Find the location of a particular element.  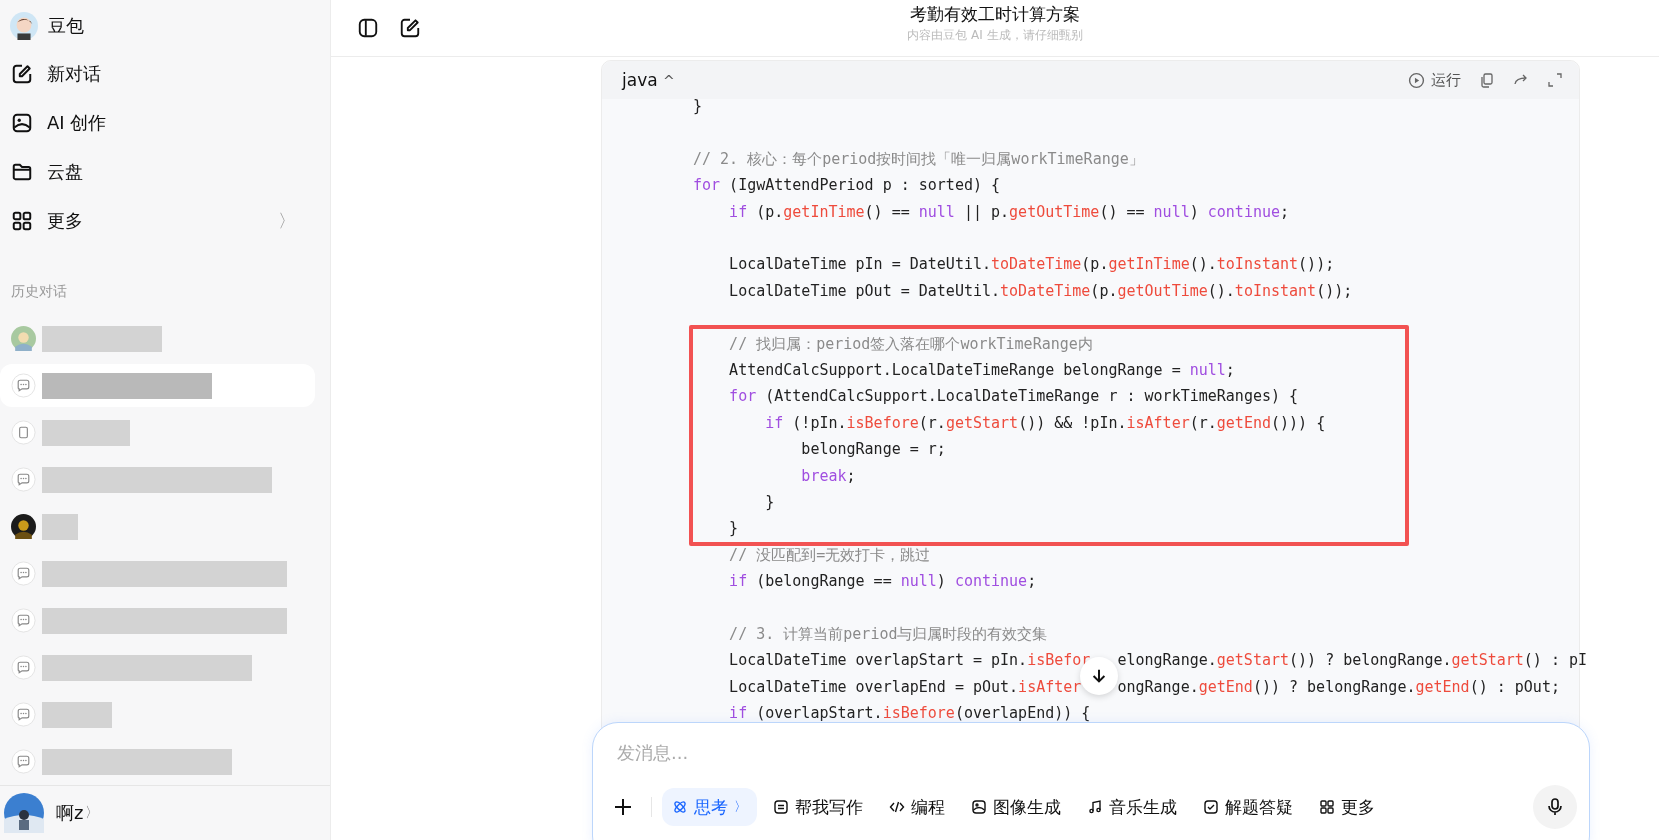

code-line: break; is located at coordinates (828, 476).